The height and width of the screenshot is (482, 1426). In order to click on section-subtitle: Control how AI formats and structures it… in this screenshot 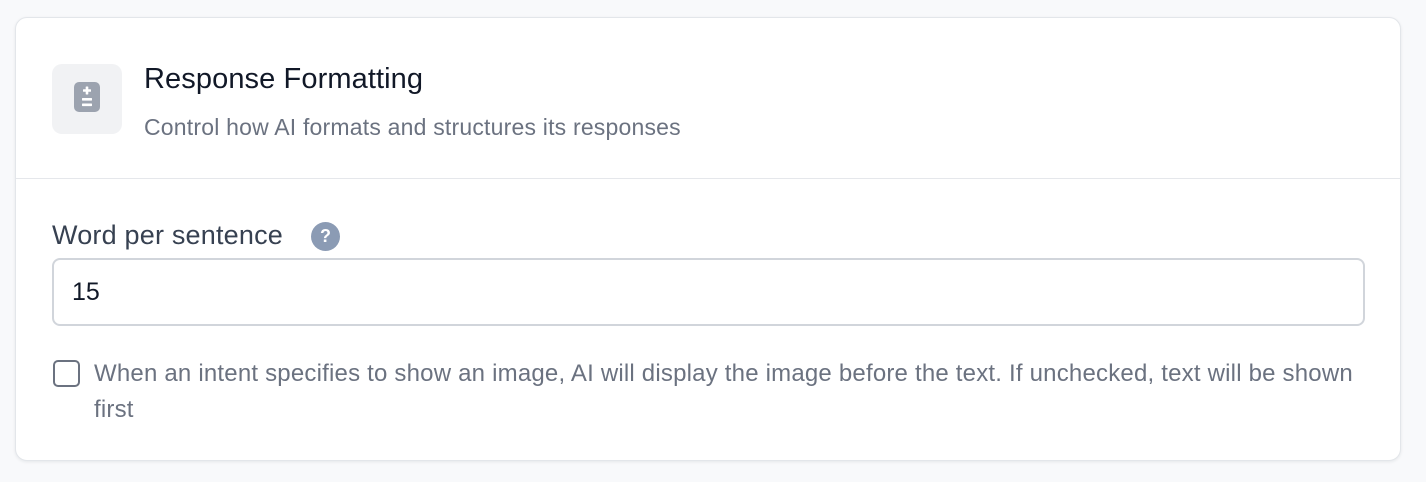, I will do `click(412, 127)`.